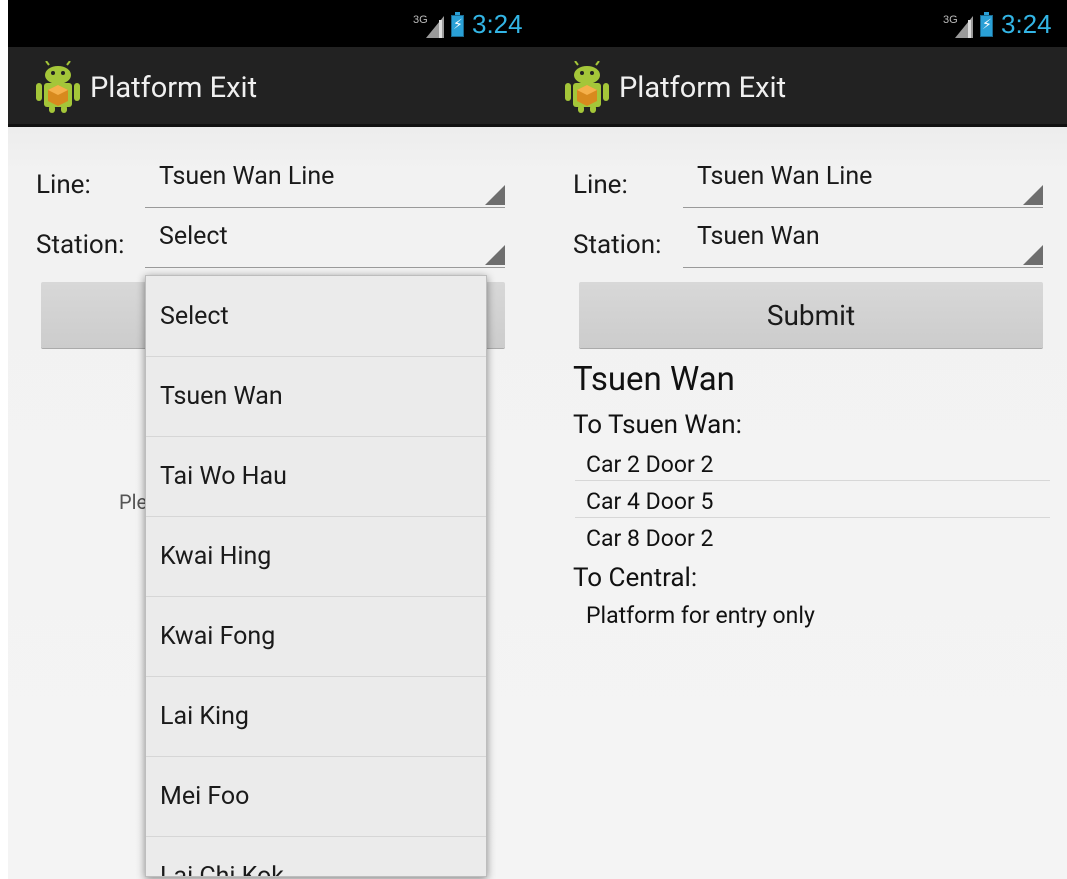 This screenshot has width=1067, height=879. What do you see at coordinates (316, 556) in the screenshot?
I see `dropdown-option: Kwai Hing` at bounding box center [316, 556].